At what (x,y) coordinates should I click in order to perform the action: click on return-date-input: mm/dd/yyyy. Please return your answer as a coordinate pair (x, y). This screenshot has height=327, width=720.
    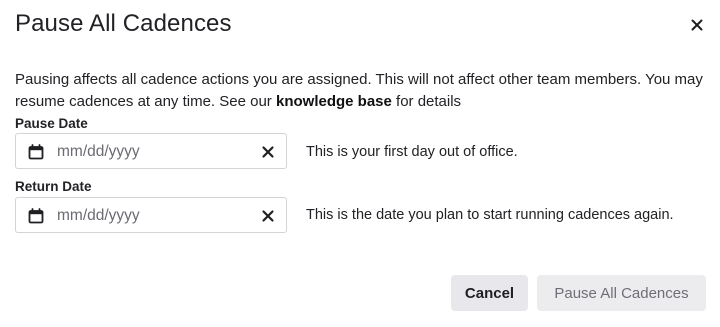
    Looking at the image, I should click on (151, 215).